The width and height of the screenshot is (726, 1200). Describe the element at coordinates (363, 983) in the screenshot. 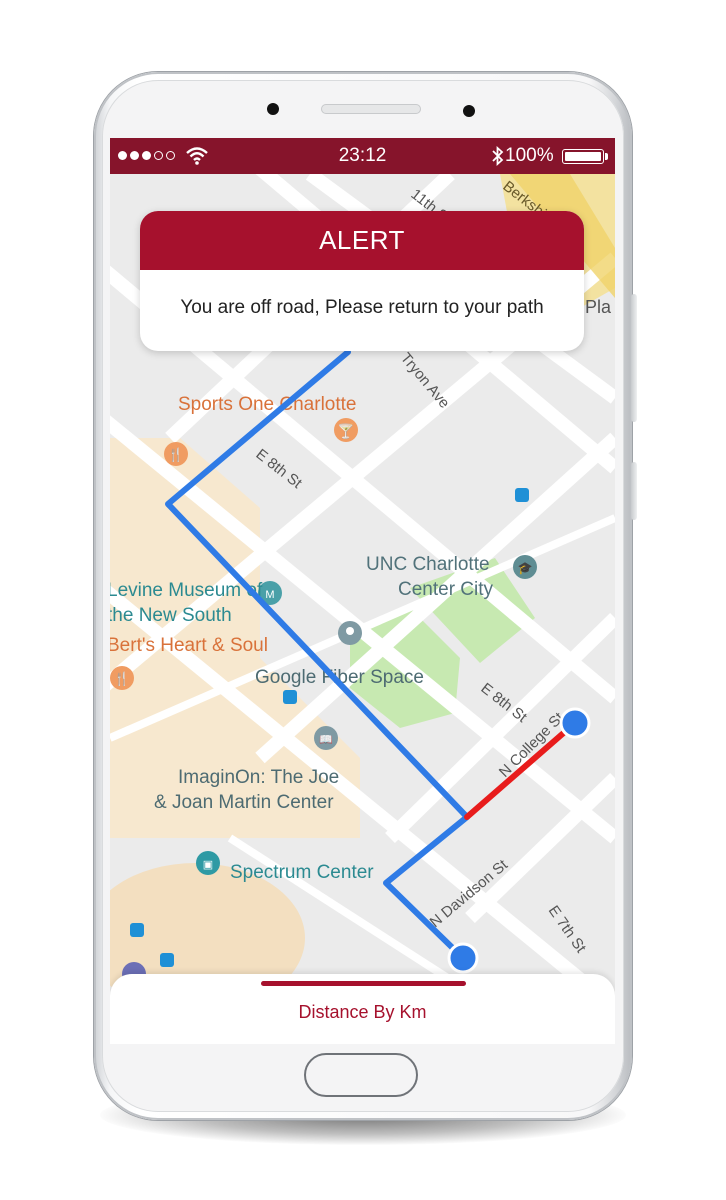

I see `drag-handle` at that location.